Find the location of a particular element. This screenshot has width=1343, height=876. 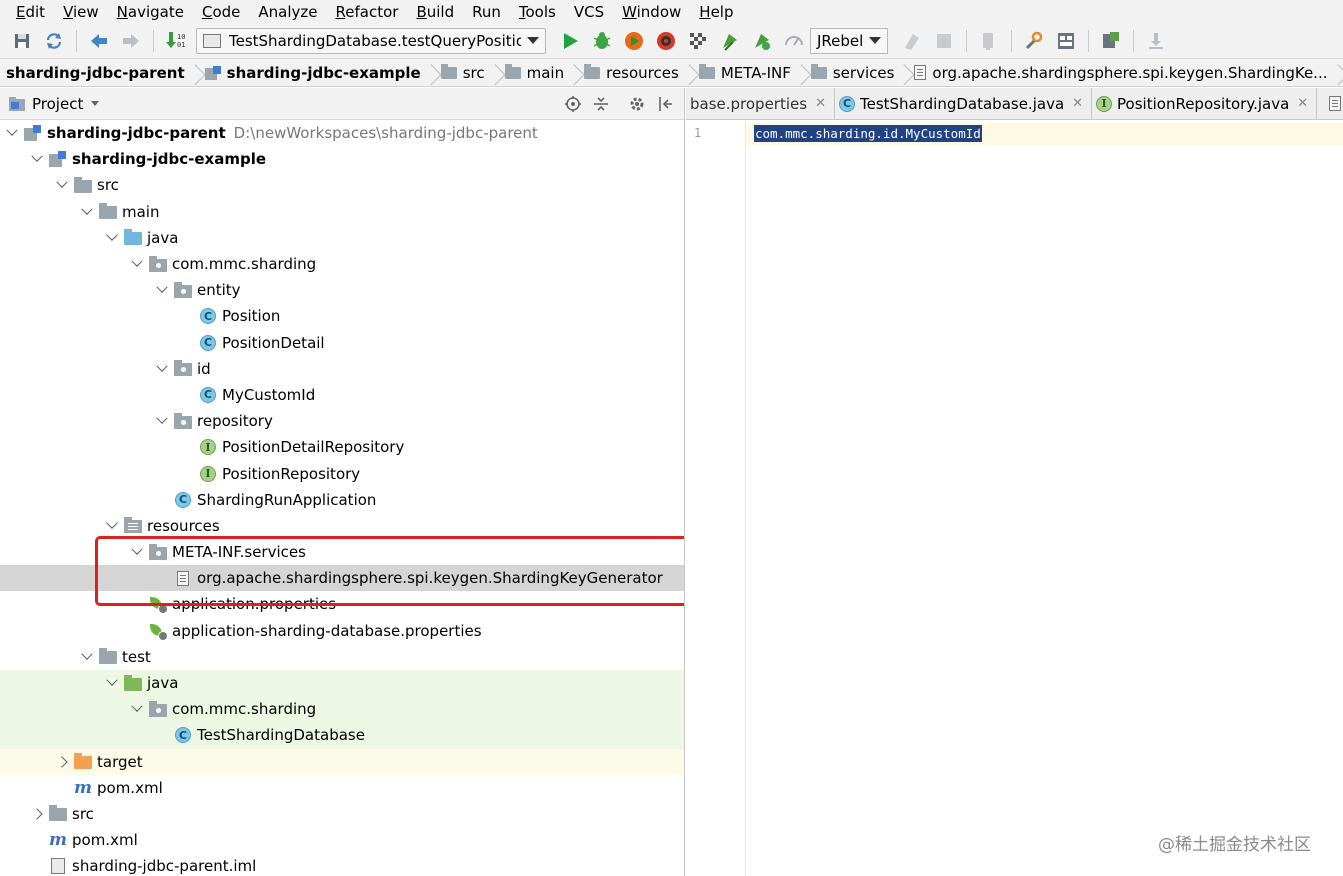

tree-node: I PositionDetailRepository is located at coordinates (342, 447).